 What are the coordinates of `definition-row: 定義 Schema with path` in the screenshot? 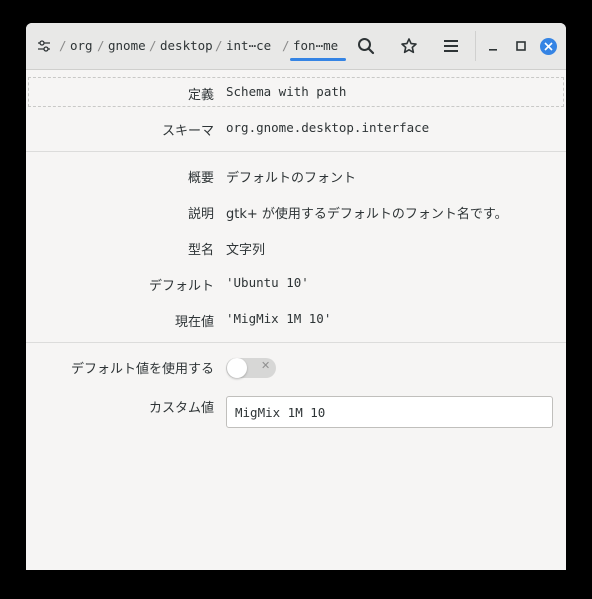 It's located at (296, 92).